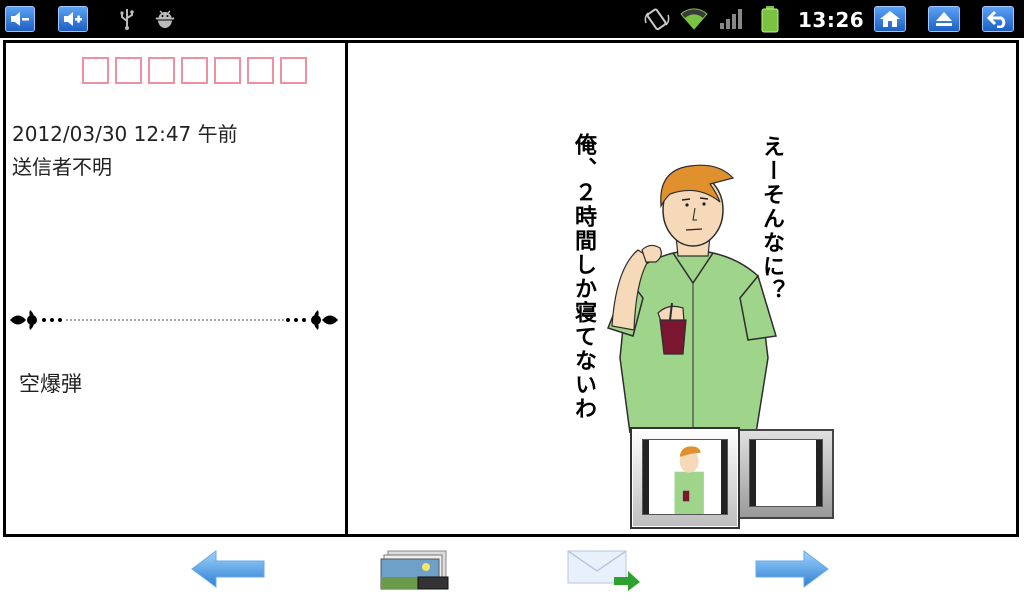 This screenshot has width=1024, height=600. I want to click on postal-code-boxes, so click(194, 70).